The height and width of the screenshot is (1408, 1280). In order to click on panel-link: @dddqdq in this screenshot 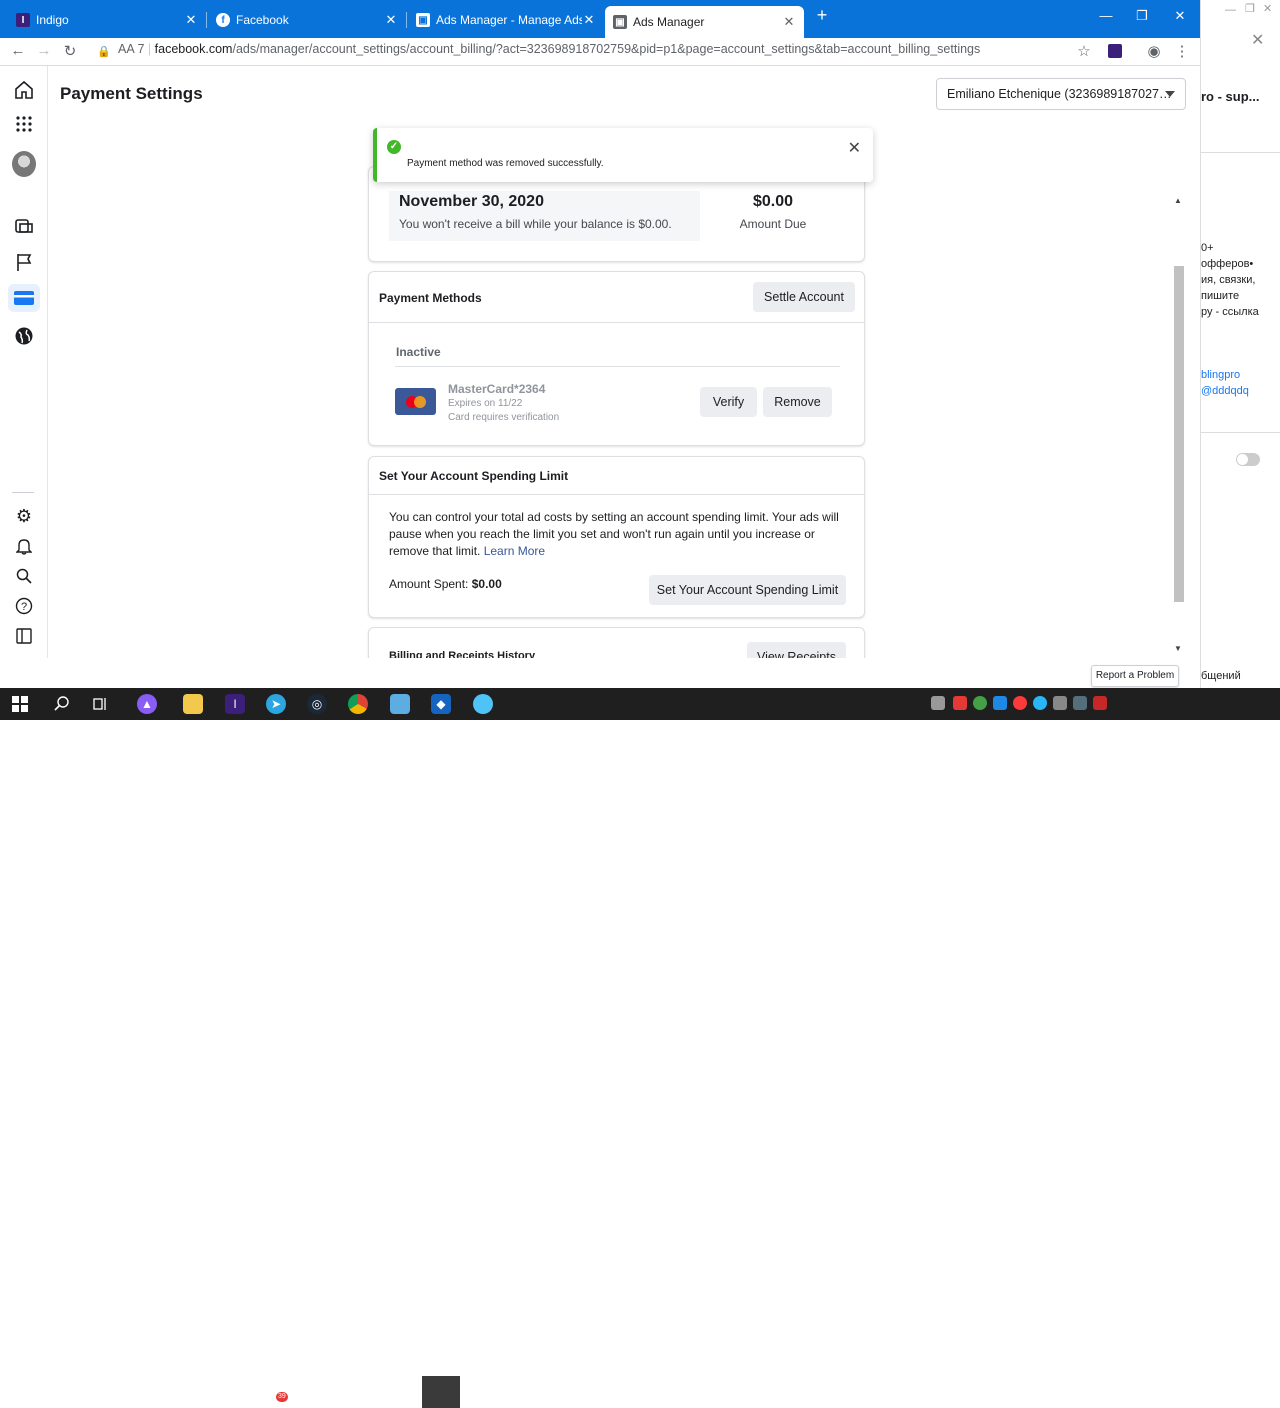, I will do `click(1225, 391)`.